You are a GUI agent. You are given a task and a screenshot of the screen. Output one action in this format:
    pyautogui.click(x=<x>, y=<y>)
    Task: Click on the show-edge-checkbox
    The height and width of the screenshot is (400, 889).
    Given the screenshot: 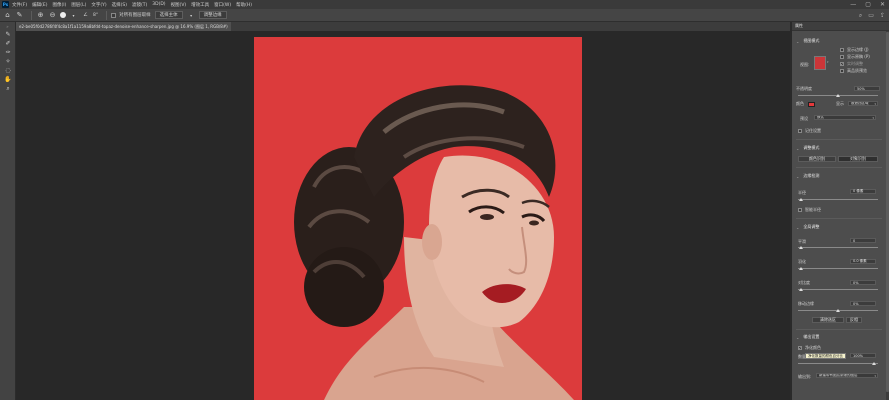 What is the action you would take?
    pyautogui.click(x=842, y=50)
    